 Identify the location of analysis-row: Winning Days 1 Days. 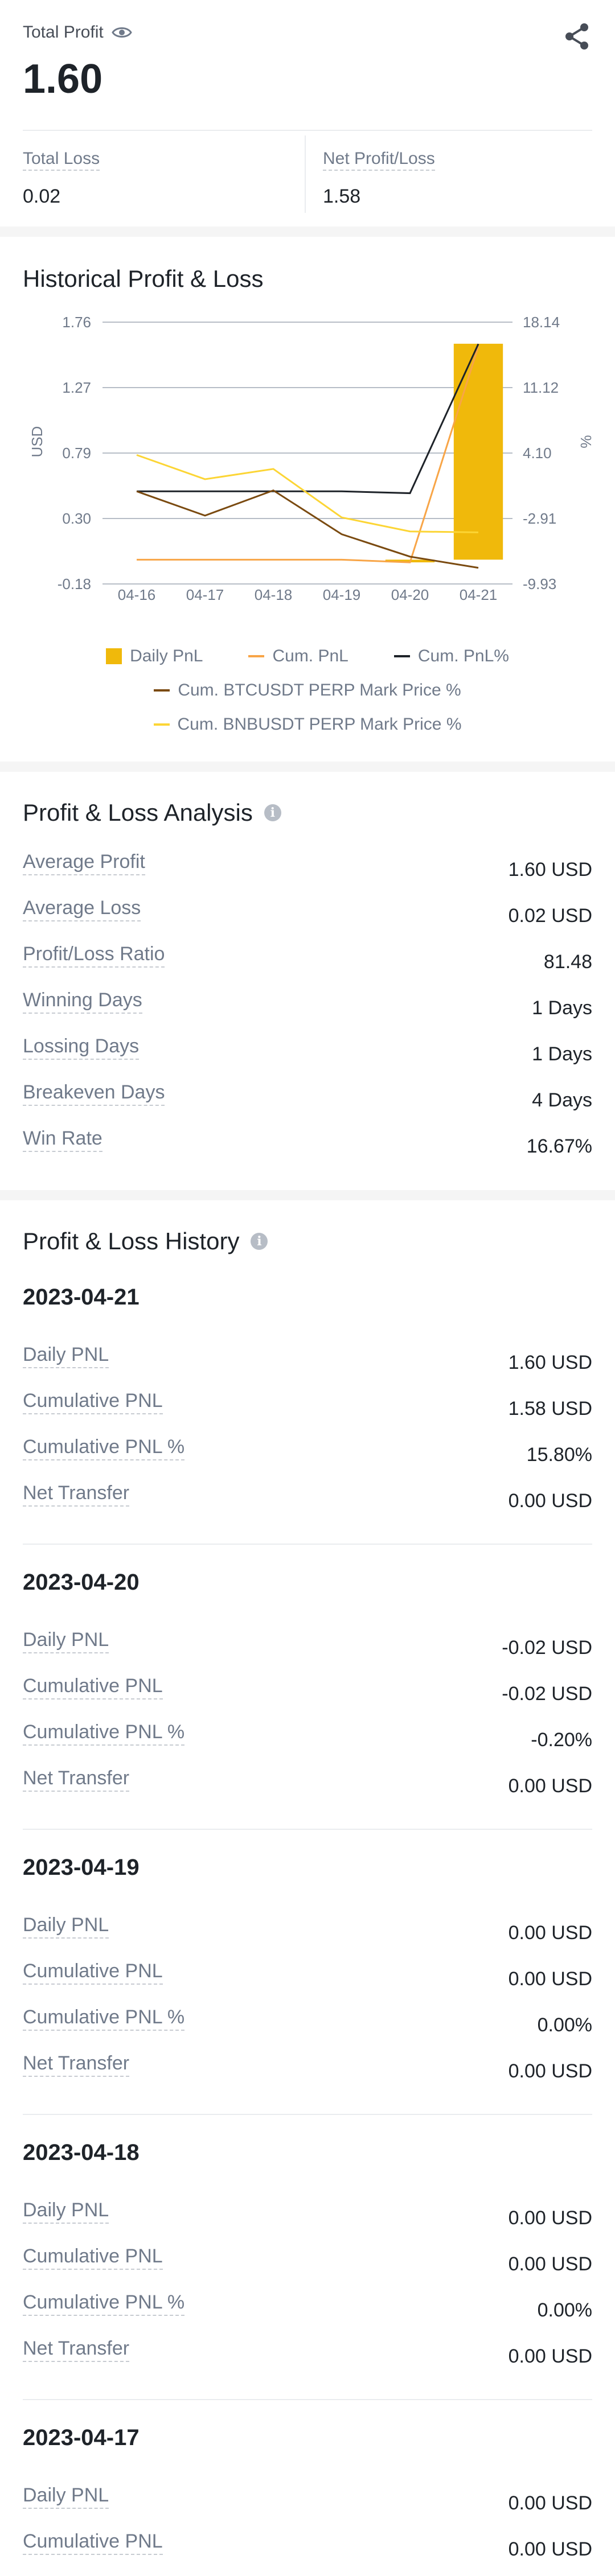
(307, 1012).